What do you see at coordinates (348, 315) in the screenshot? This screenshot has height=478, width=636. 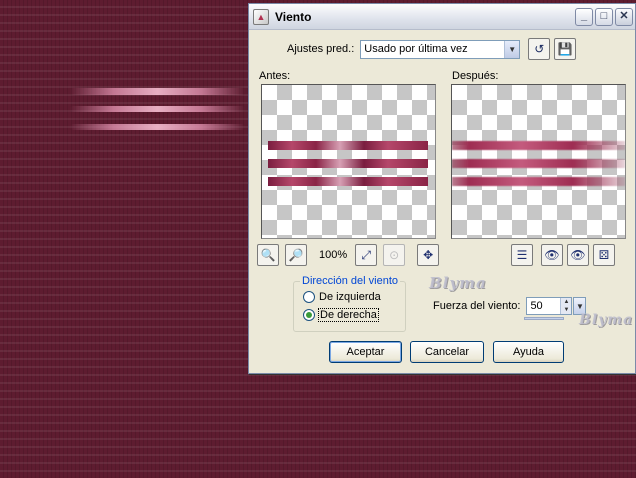 I see `radio-label-right: De derecha` at bounding box center [348, 315].